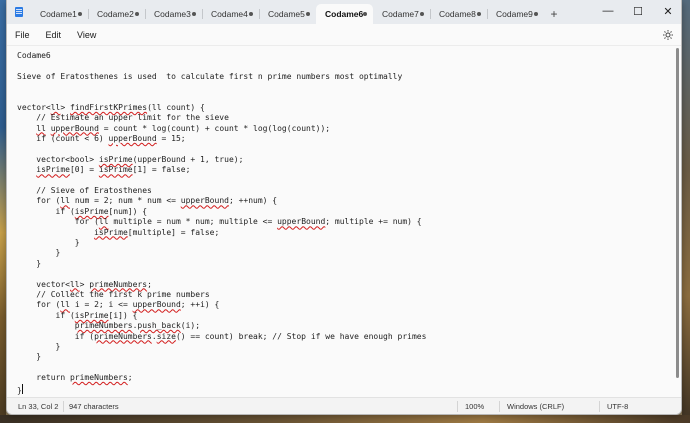  I want to click on menu-edit: Edit, so click(54, 35).